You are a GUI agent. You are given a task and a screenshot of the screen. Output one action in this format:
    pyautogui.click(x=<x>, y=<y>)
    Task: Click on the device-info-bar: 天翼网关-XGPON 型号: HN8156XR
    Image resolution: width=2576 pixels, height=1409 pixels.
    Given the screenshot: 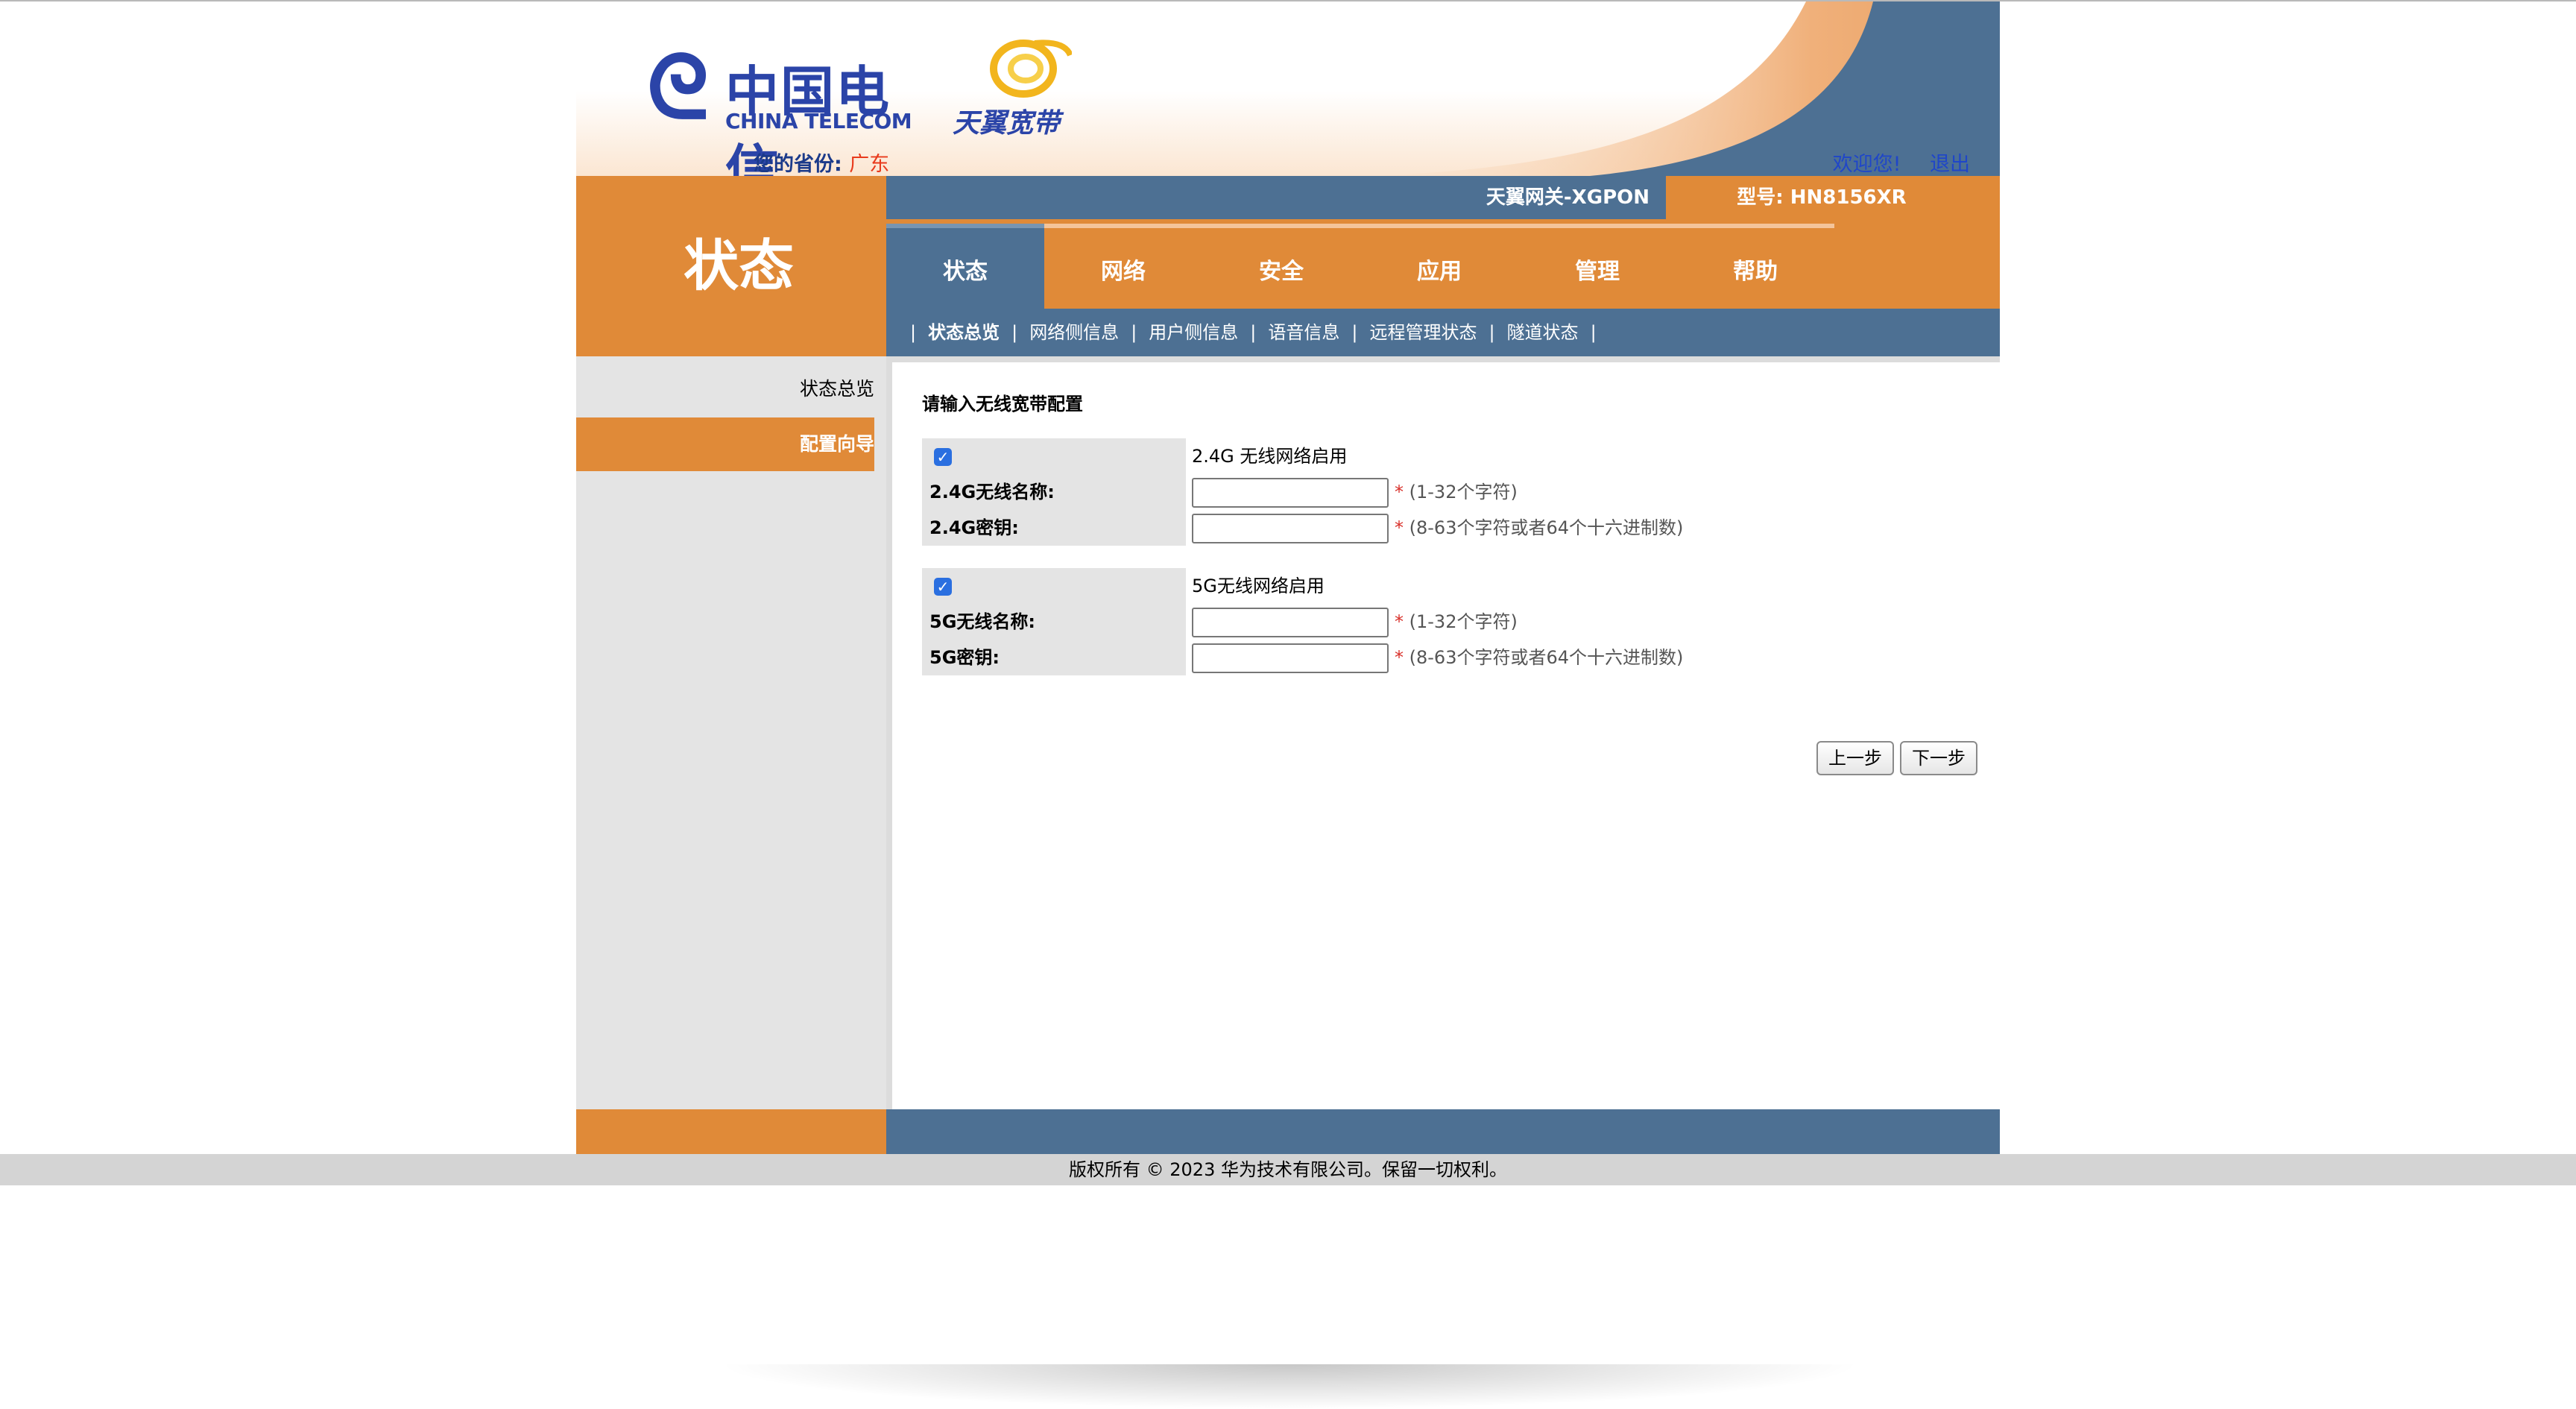 What is the action you would take?
    pyautogui.click(x=1443, y=198)
    